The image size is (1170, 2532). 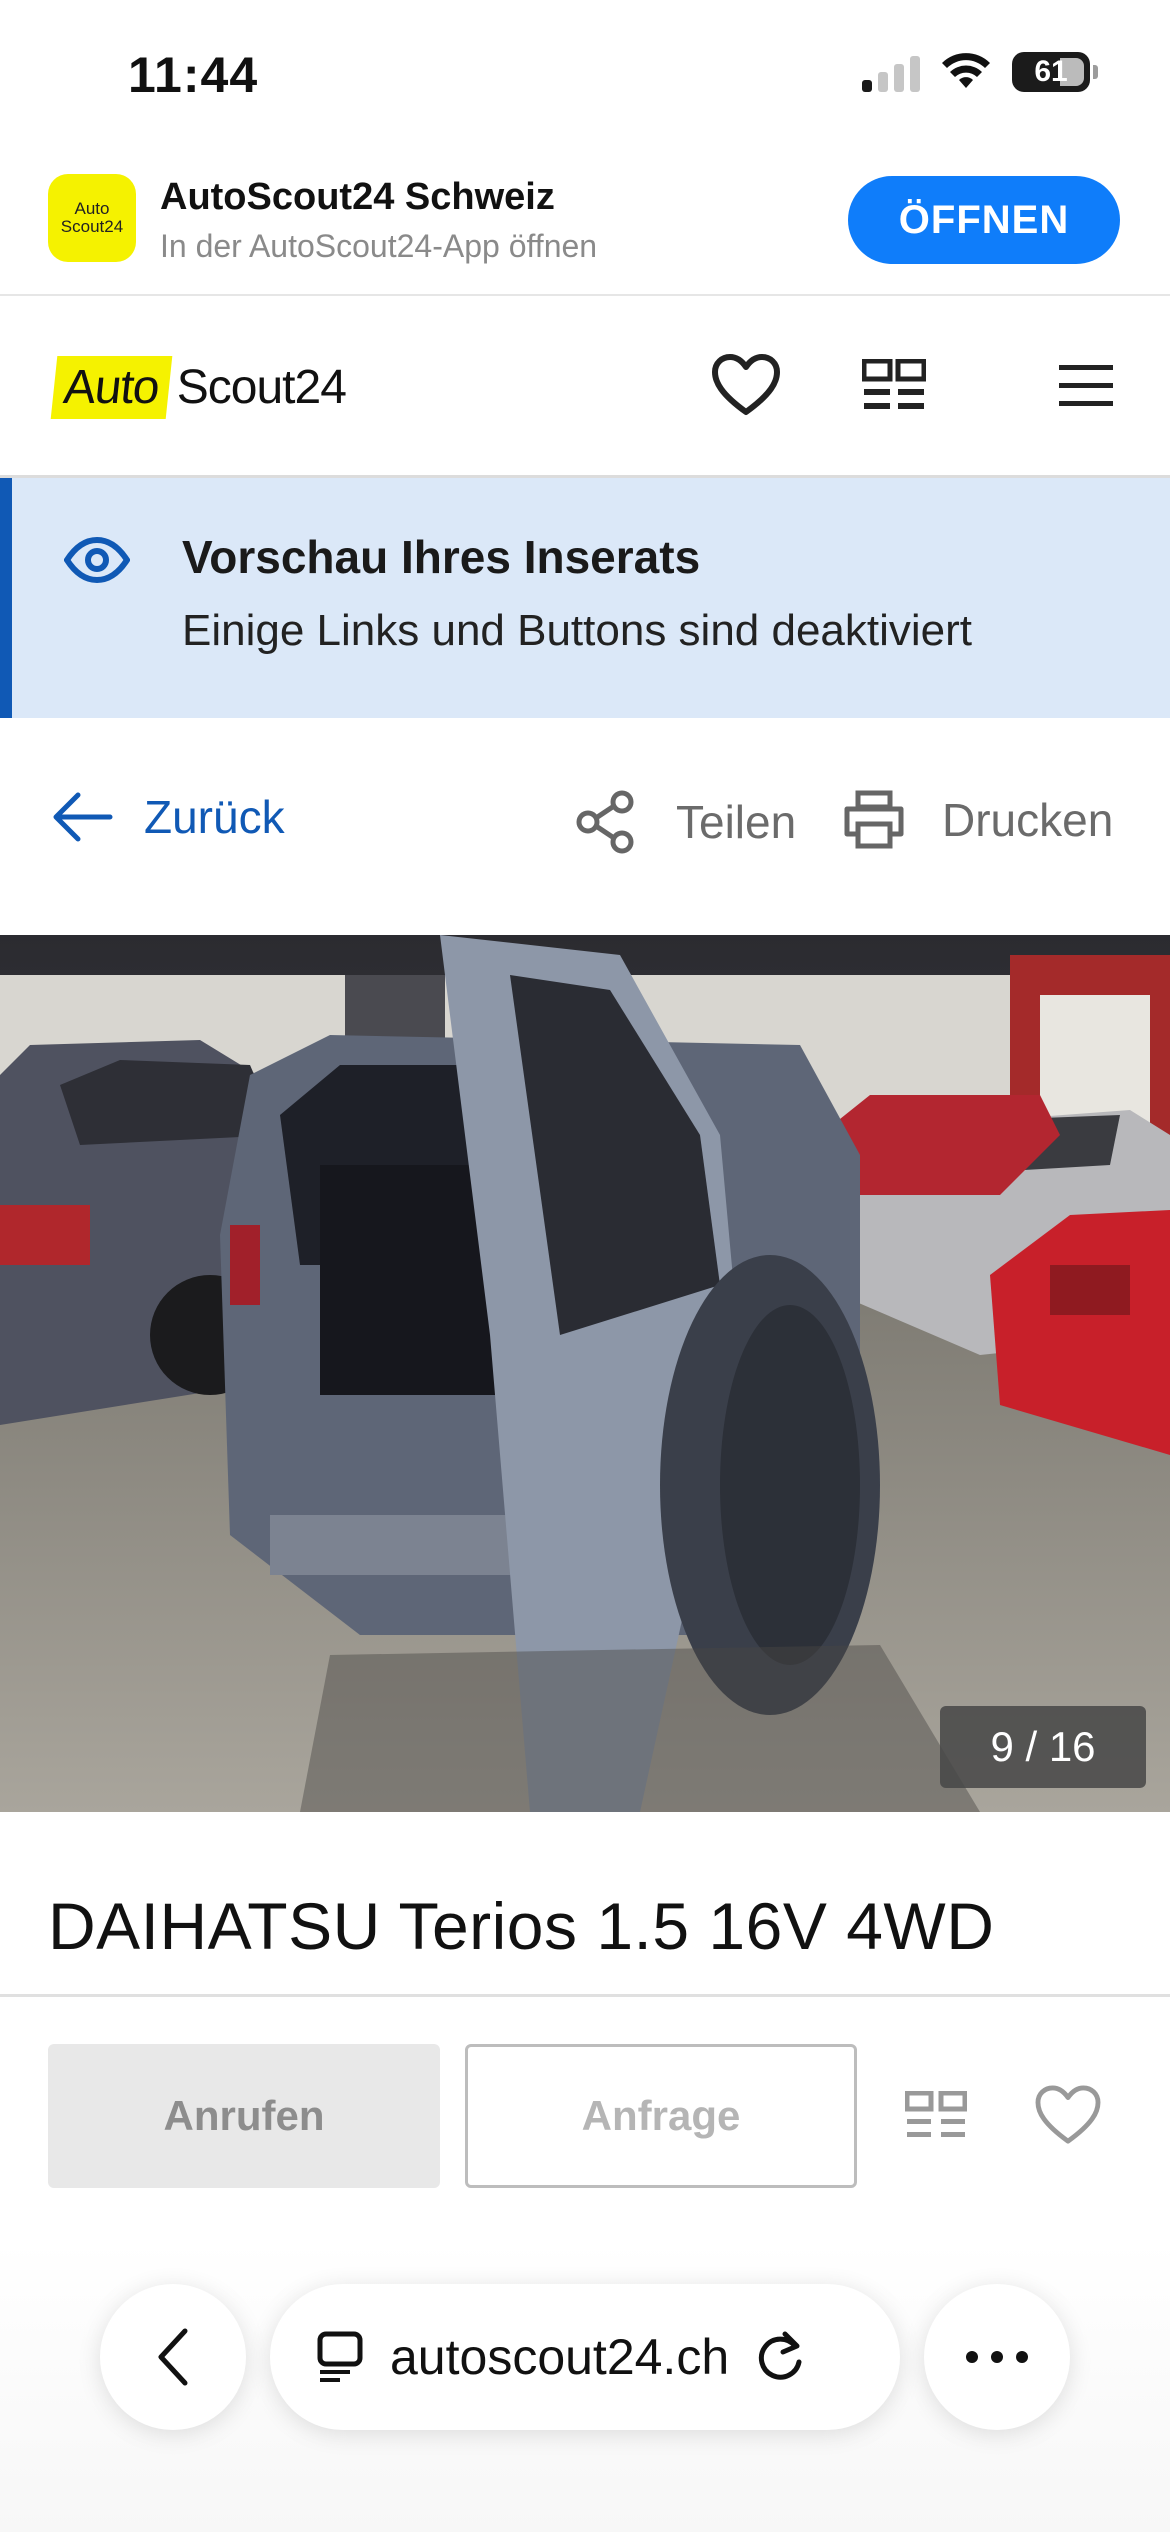 What do you see at coordinates (357, 197) in the screenshot?
I see `app-banner-title: AutoScout24 Schweiz` at bounding box center [357, 197].